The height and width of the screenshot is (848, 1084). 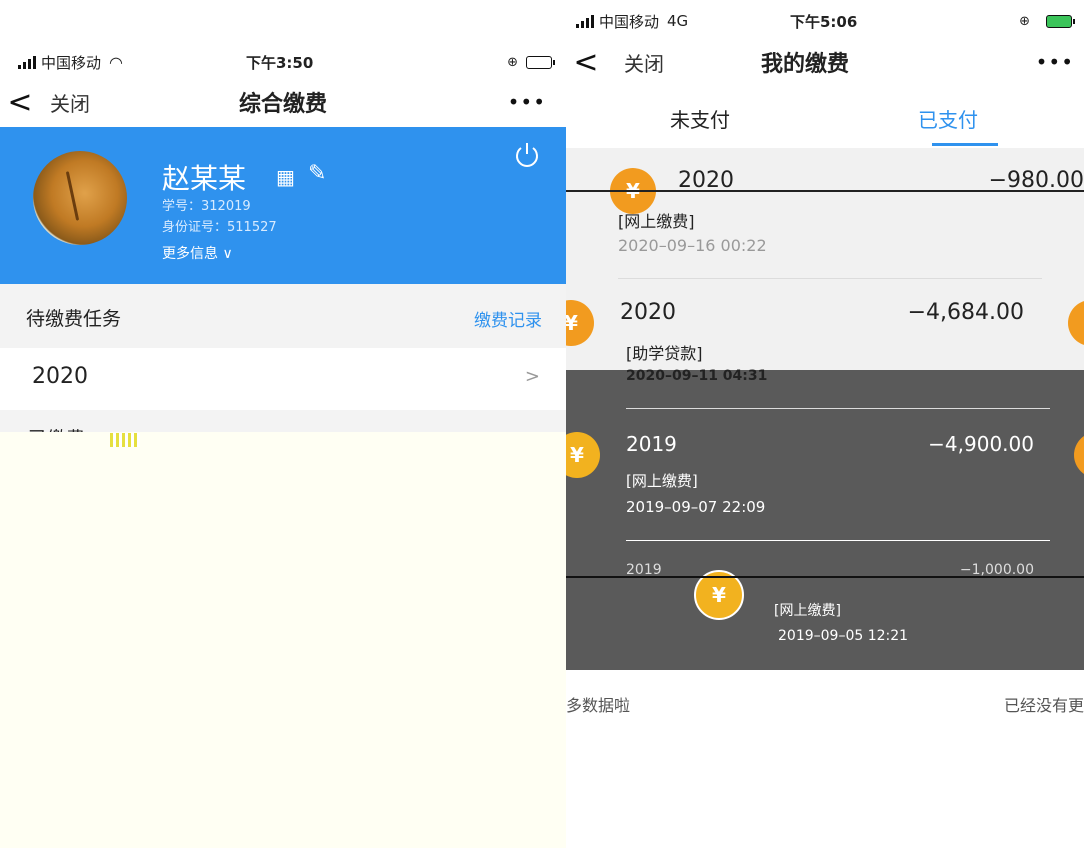 I want to click on id-card-number: 身份证号：511527, so click(x=219, y=227).